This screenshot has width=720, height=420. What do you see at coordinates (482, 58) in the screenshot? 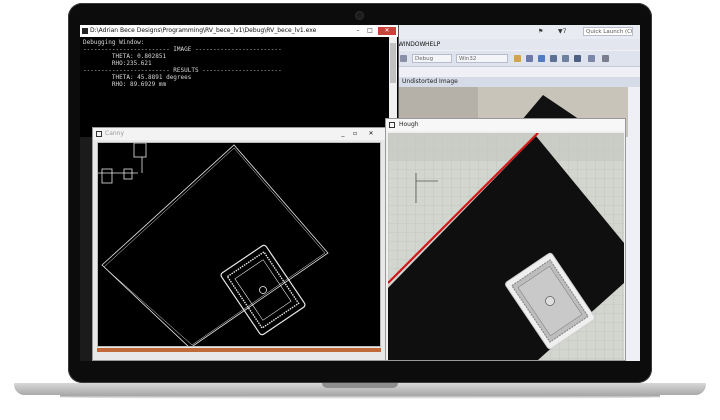
I see `platform-dropdown: Win32` at bounding box center [482, 58].